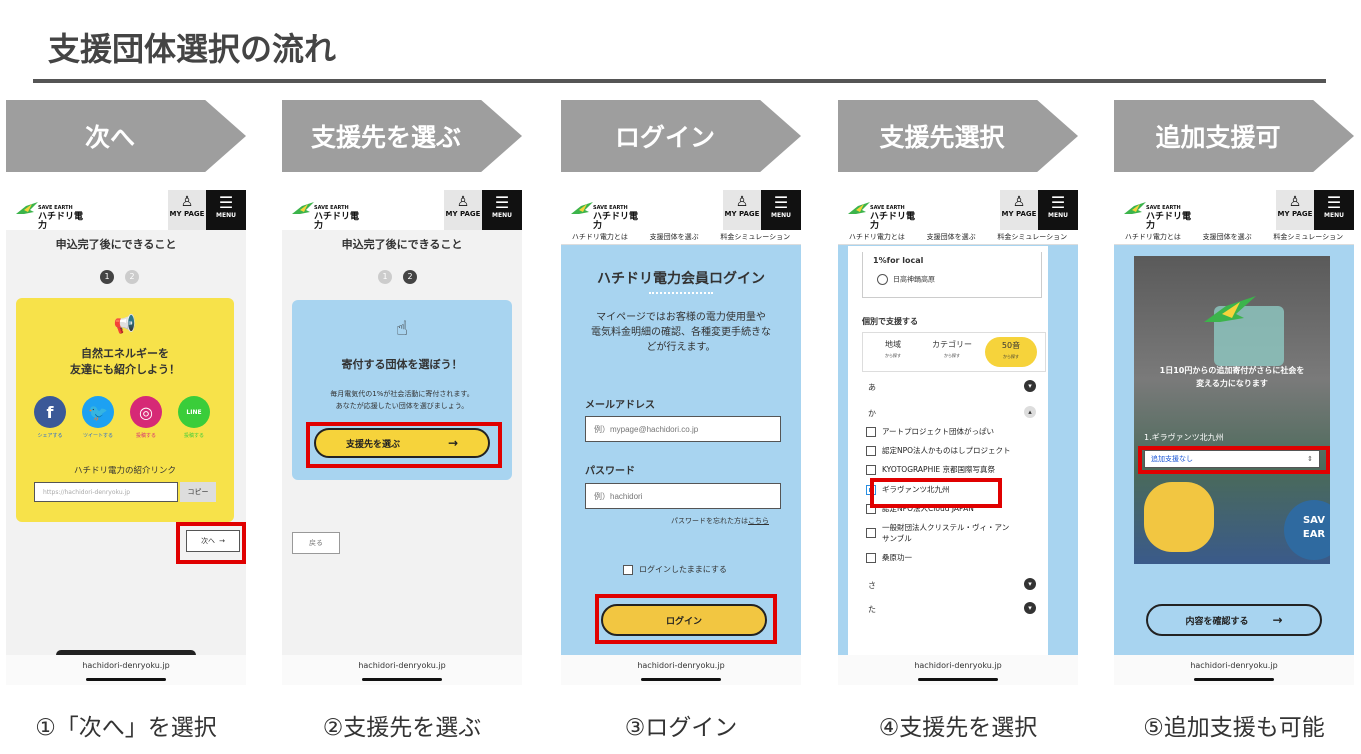 The width and height of the screenshot is (1361, 754). What do you see at coordinates (1232, 377) in the screenshot?
I see `donation-overlay-text: 1日10円からの追加寄付がさらに社会を 変える力になります` at bounding box center [1232, 377].